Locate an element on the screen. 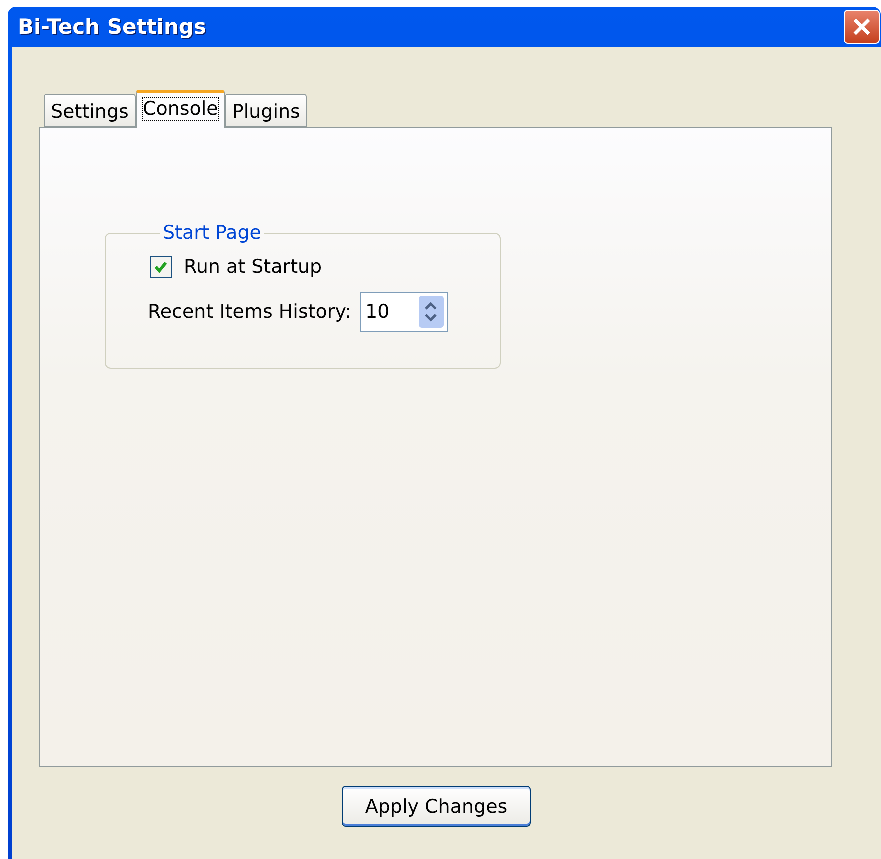  checkbox is located at coordinates (161, 267).